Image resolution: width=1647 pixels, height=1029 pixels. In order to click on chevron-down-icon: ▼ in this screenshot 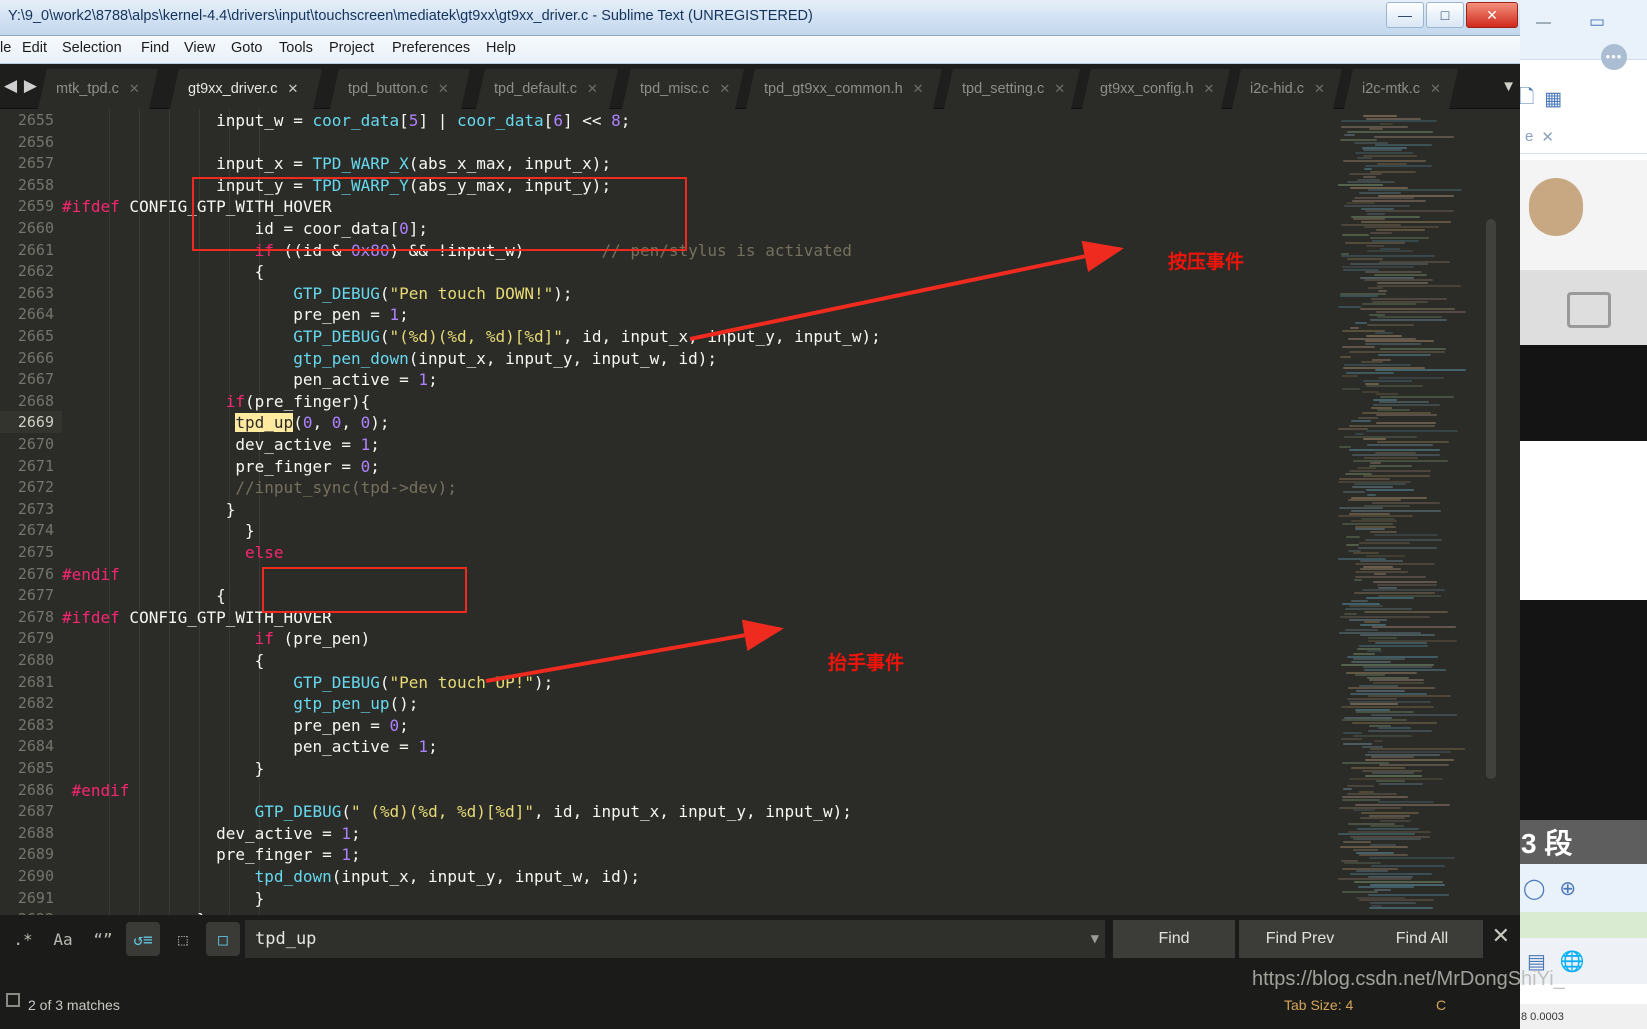, I will do `click(1095, 939)`.